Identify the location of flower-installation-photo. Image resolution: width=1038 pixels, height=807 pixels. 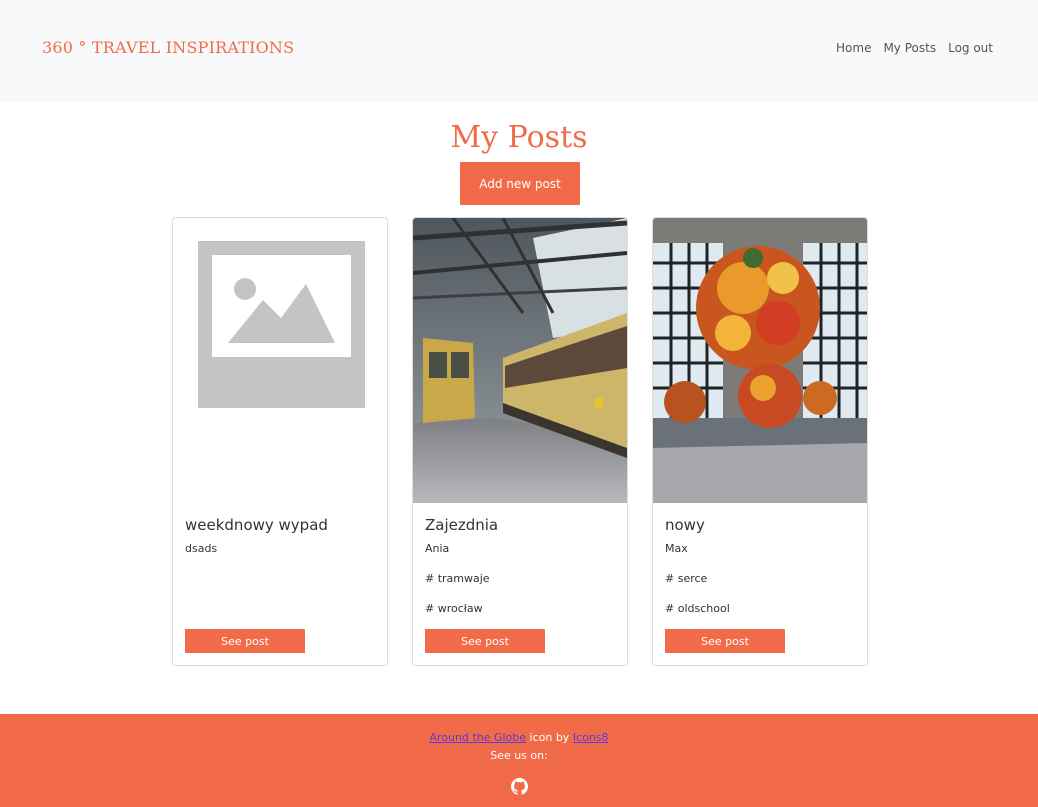
(760, 360).